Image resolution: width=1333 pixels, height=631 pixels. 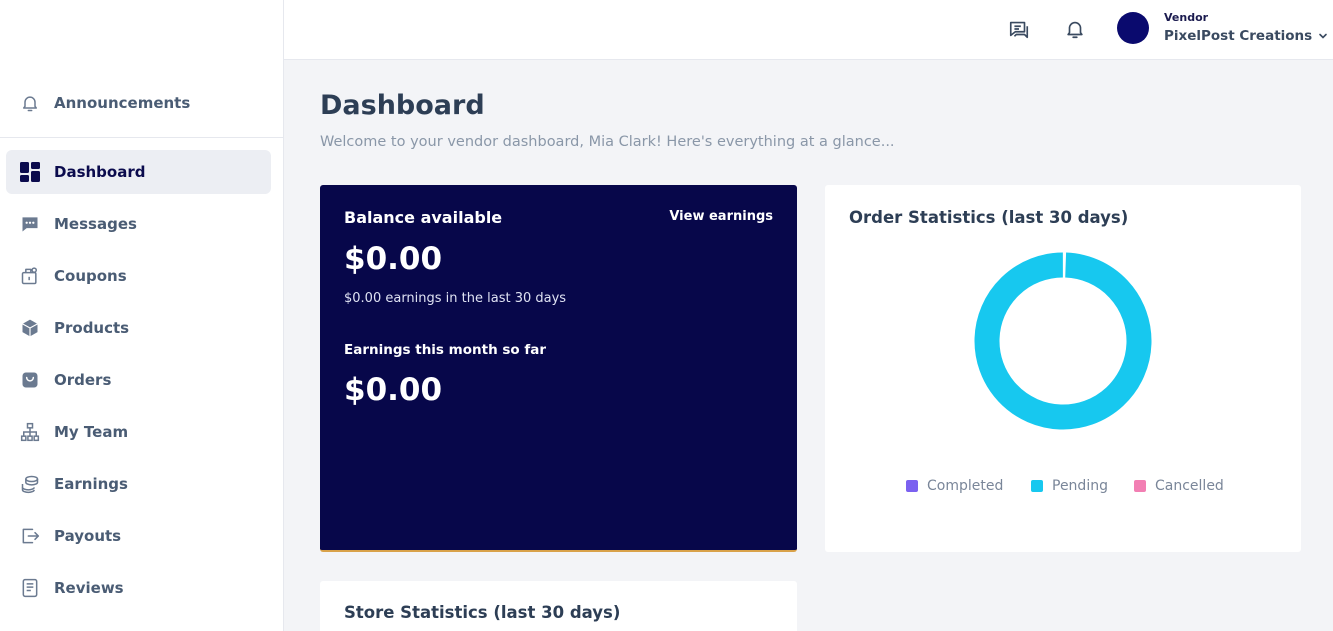 I want to click on sidebar-item-products: Products, so click(x=138, y=328).